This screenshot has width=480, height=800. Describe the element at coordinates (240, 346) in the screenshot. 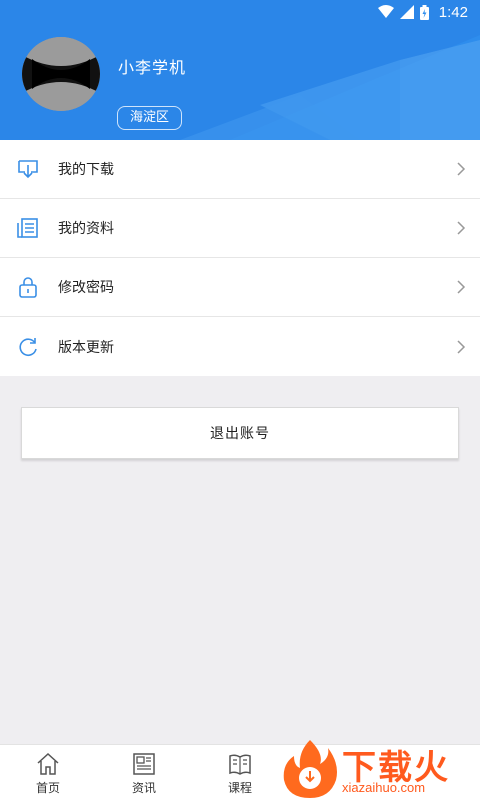

I see `menu-item-version-update: 版本更新` at that location.